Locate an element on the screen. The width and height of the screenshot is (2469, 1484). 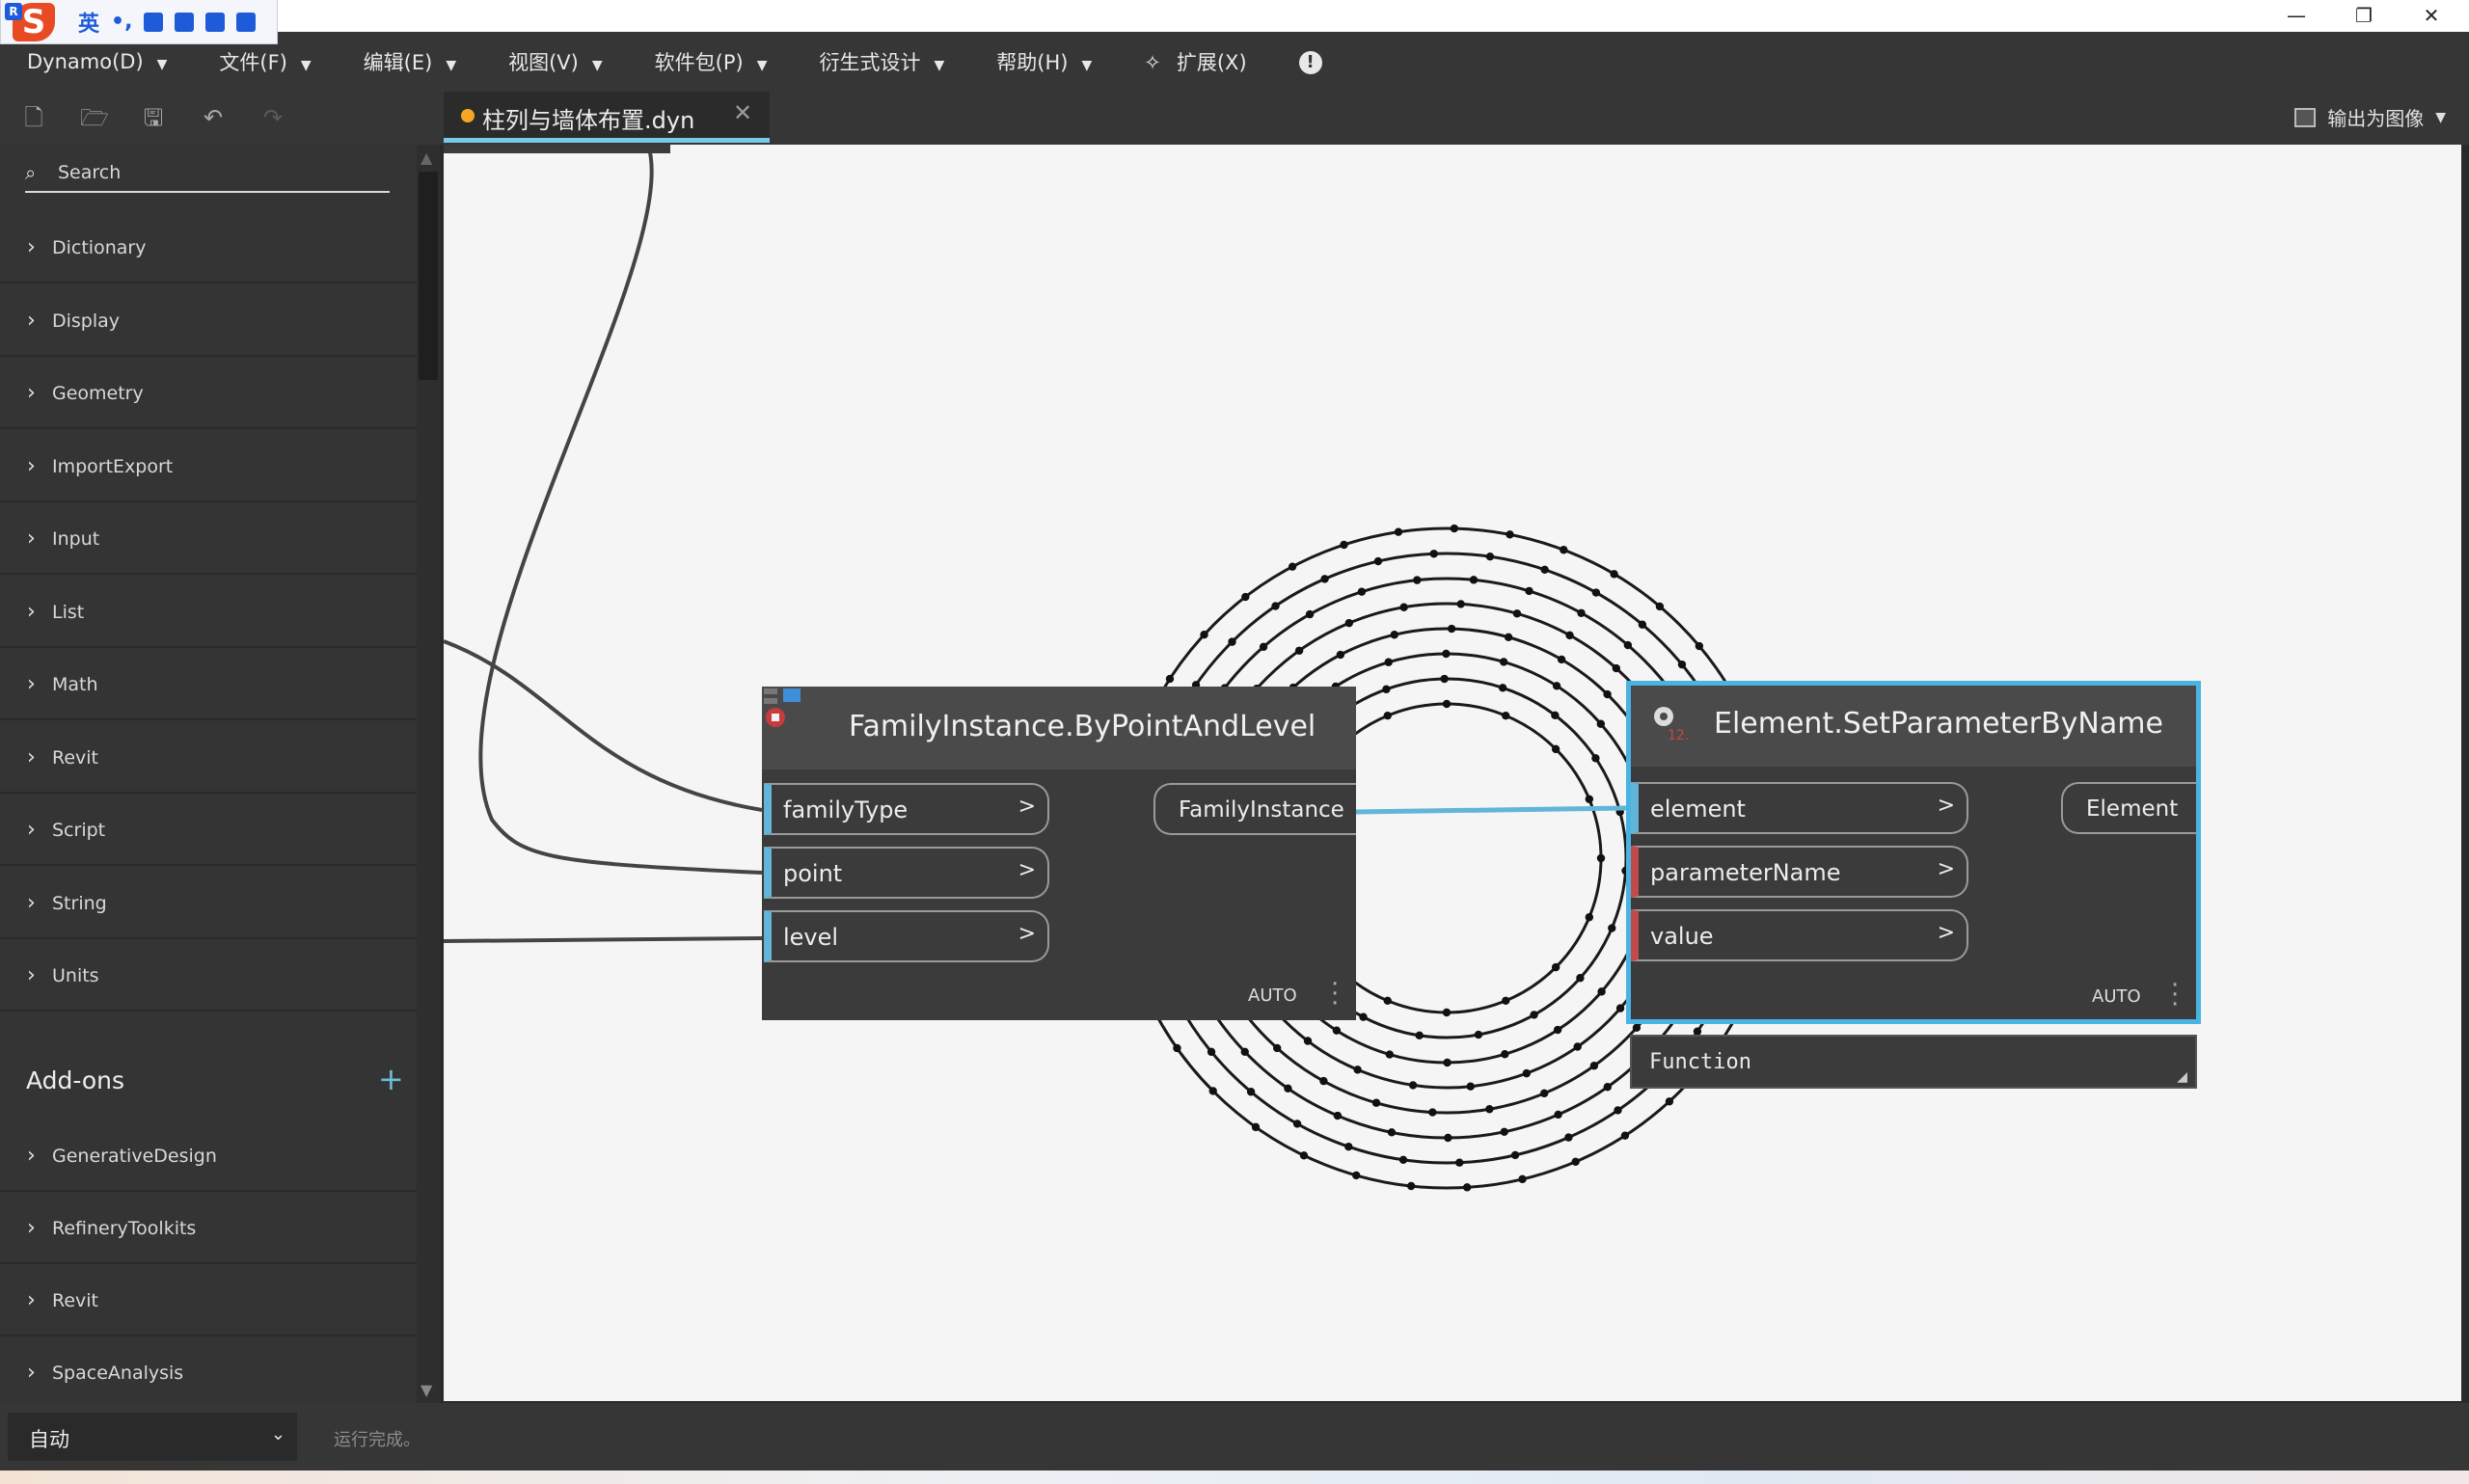
menu-generative-design: 衍生式设计 ▼ is located at coordinates (882, 61).